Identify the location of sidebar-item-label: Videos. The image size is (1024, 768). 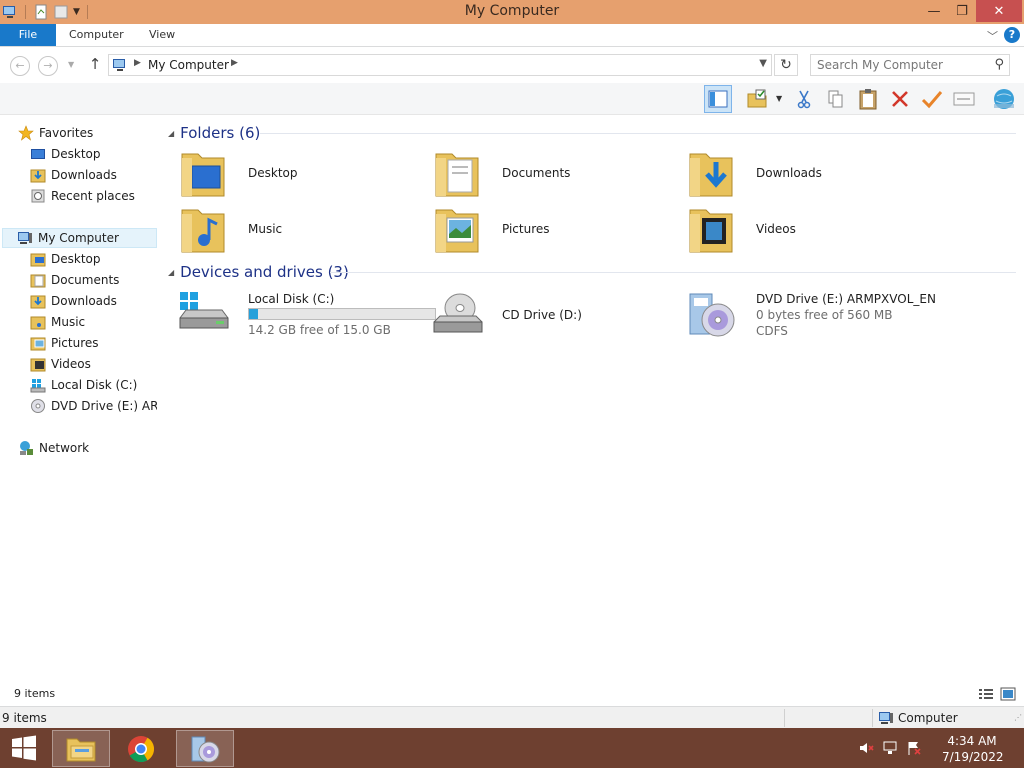
(71, 364).